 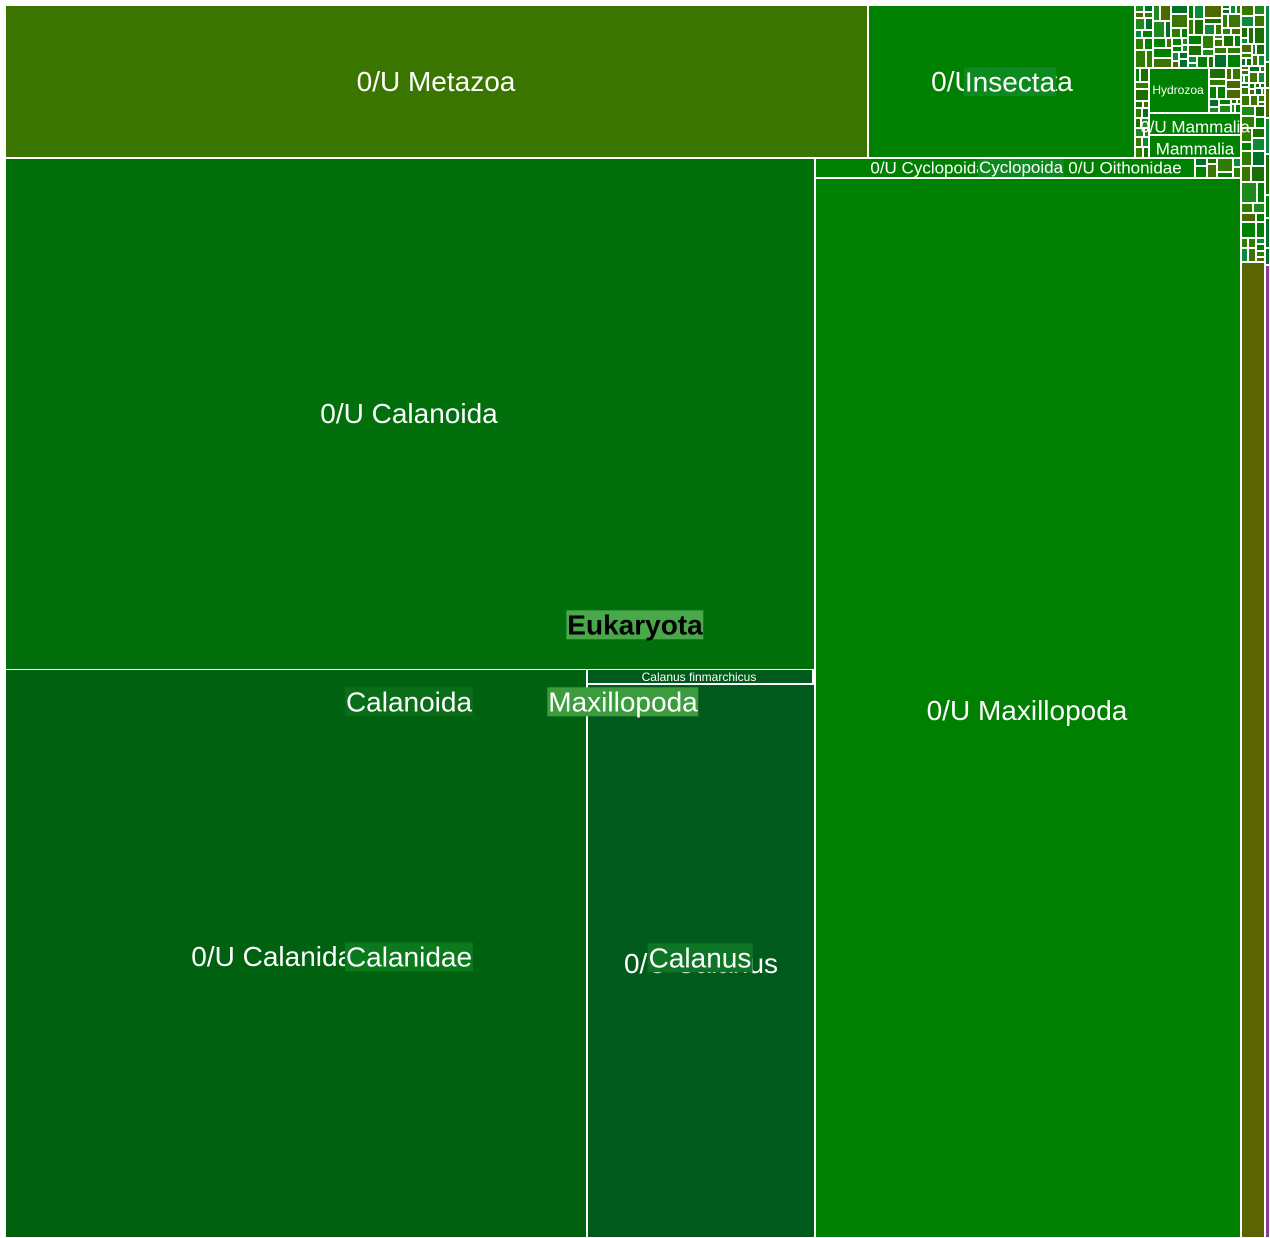 What do you see at coordinates (1102, 168) in the screenshot?
I see `treemap-cell-oithonidae-u` at bounding box center [1102, 168].